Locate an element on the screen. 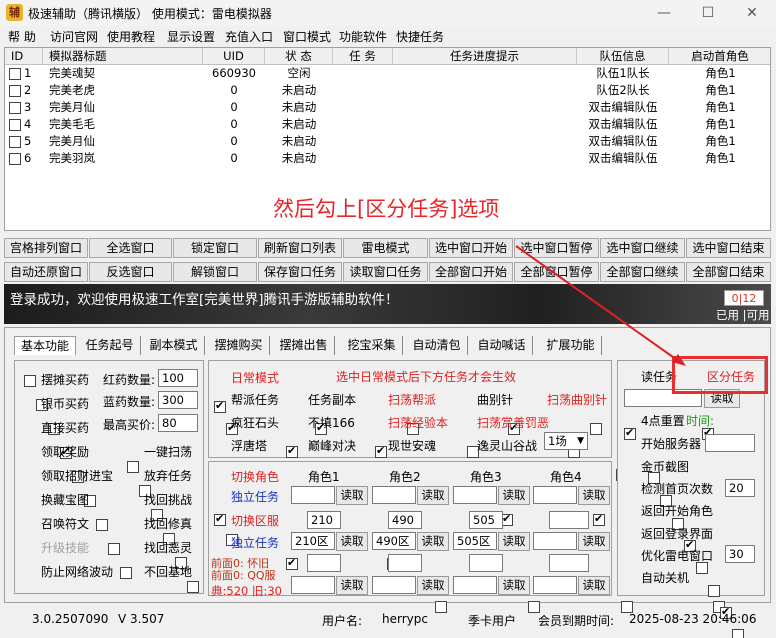 The height and width of the screenshot is (638, 776). blue-potion-input: 300 is located at coordinates (178, 400).